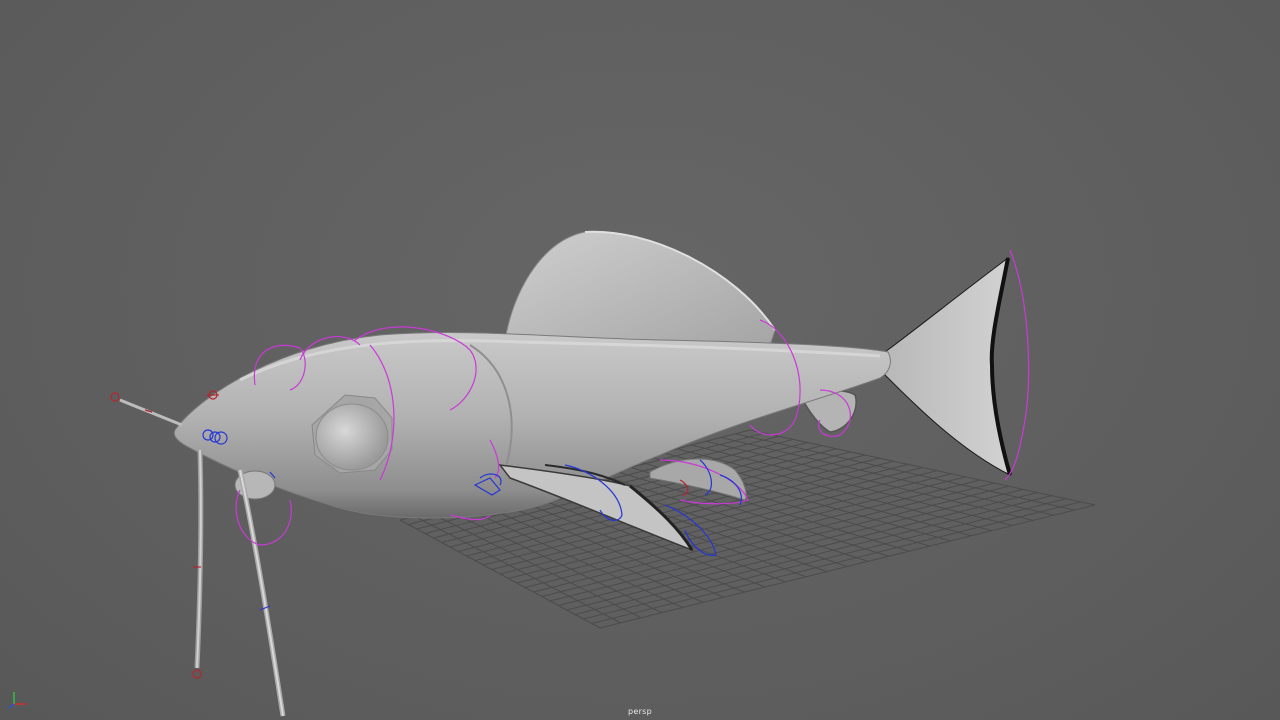  What do you see at coordinates (197, 674) in the screenshot?
I see `left-barbel-tip-ctrl` at bounding box center [197, 674].